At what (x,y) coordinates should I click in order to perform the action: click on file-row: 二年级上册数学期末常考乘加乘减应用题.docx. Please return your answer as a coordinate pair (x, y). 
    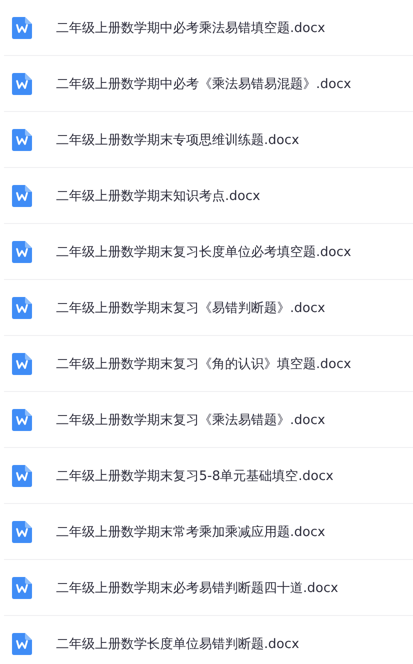
    Looking at the image, I should click on (208, 532).